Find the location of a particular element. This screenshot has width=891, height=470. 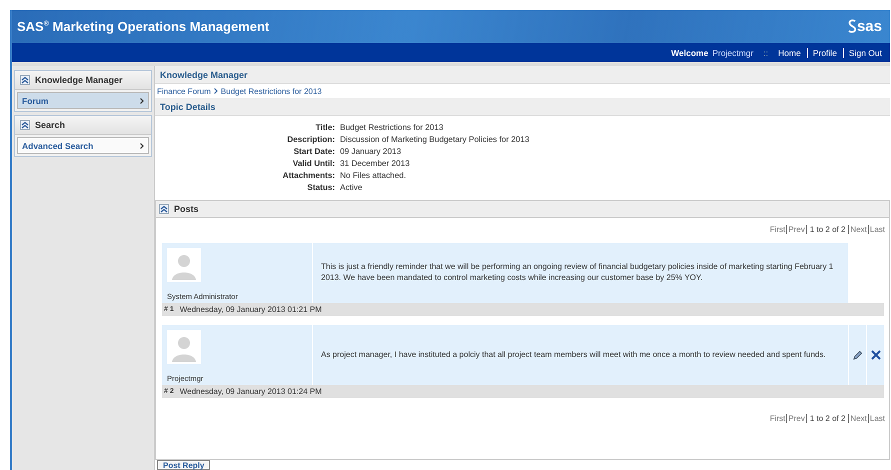

field-label: Start Date: is located at coordinates (313, 151).